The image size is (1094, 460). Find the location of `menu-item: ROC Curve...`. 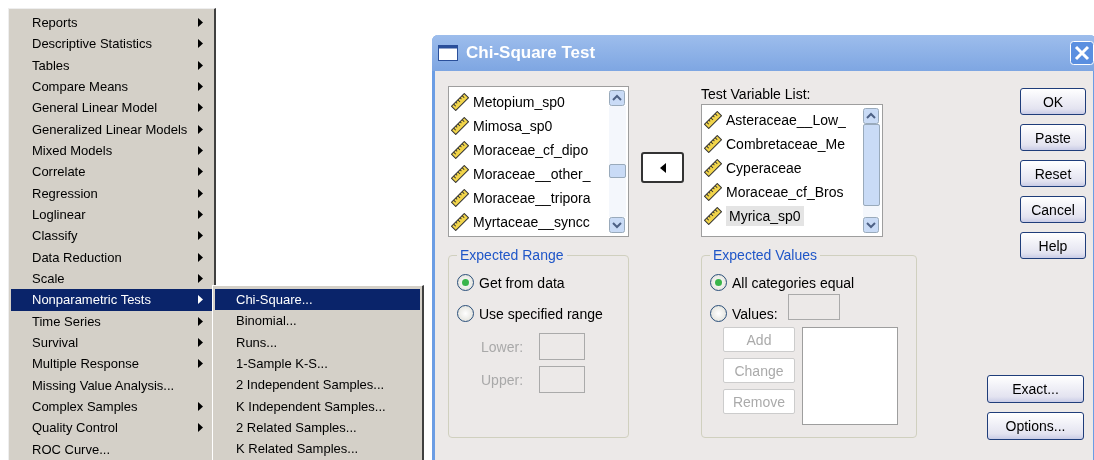

menu-item: ROC Curve... is located at coordinates (111, 449).